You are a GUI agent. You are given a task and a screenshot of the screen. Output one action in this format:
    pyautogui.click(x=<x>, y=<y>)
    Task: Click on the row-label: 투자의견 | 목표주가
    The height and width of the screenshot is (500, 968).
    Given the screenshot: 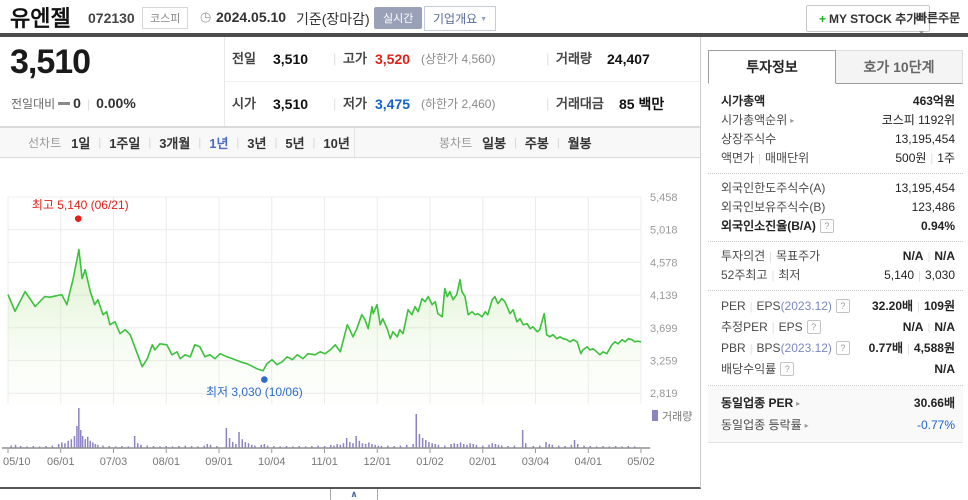 What is the action you would take?
    pyautogui.click(x=771, y=256)
    